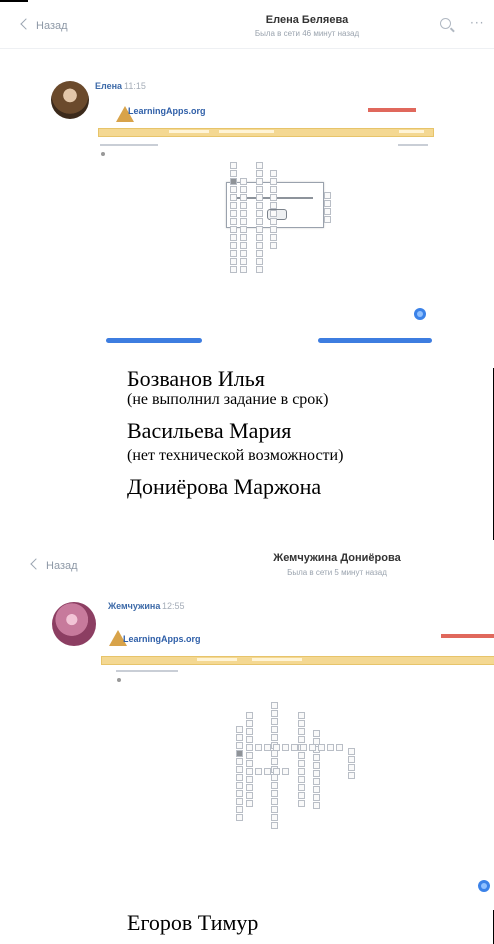 This screenshot has height=944, width=494. Describe the element at coordinates (477, 23) in the screenshot. I see `more-icon: ···` at that location.